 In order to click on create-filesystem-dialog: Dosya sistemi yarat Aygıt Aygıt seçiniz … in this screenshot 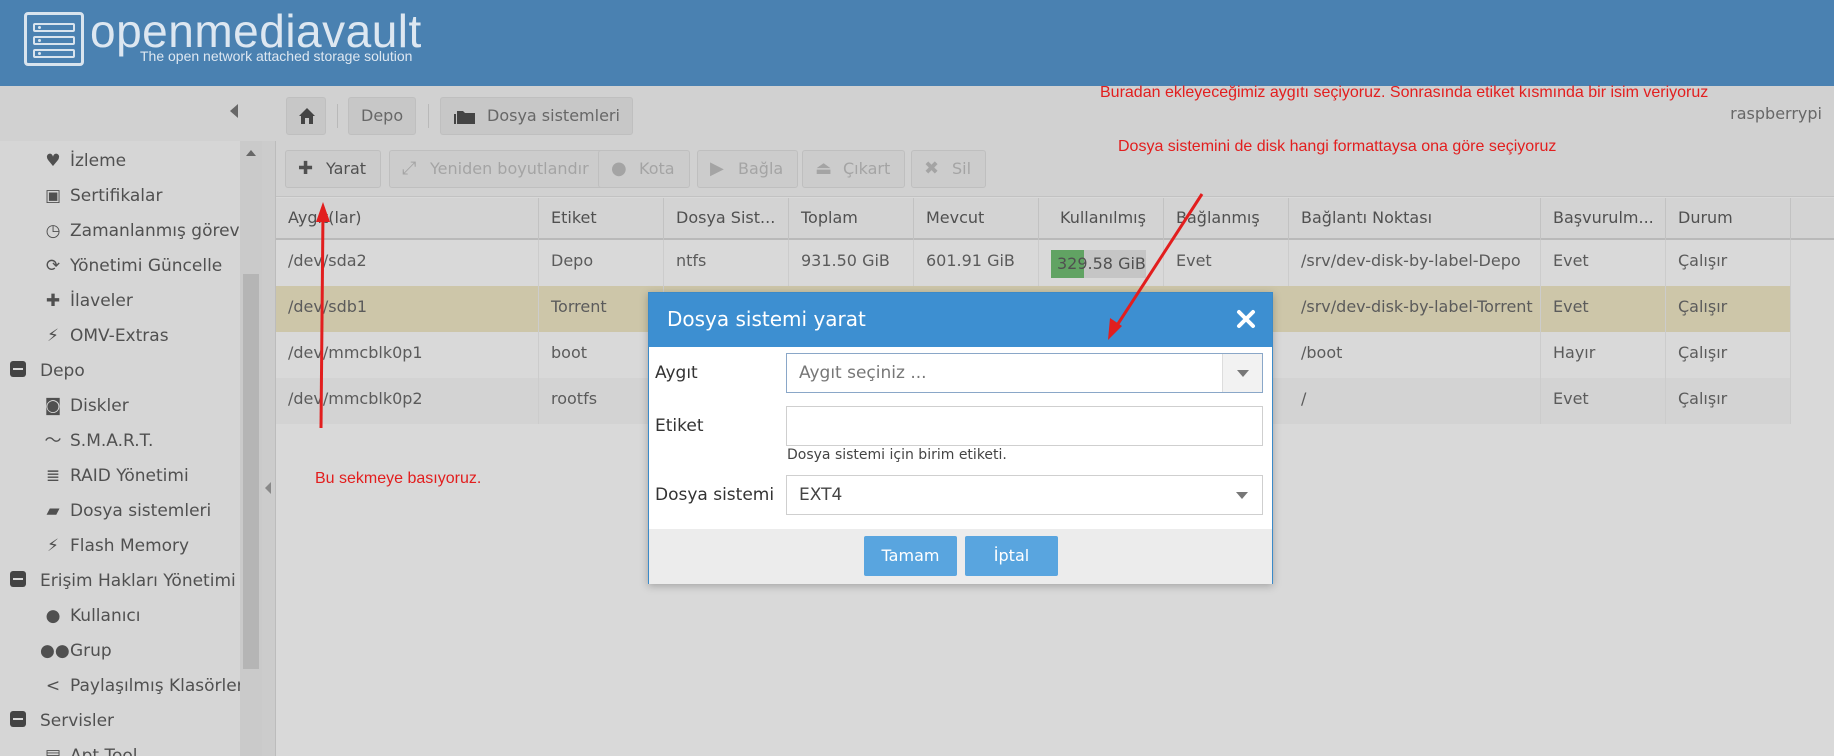, I will do `click(960, 438)`.